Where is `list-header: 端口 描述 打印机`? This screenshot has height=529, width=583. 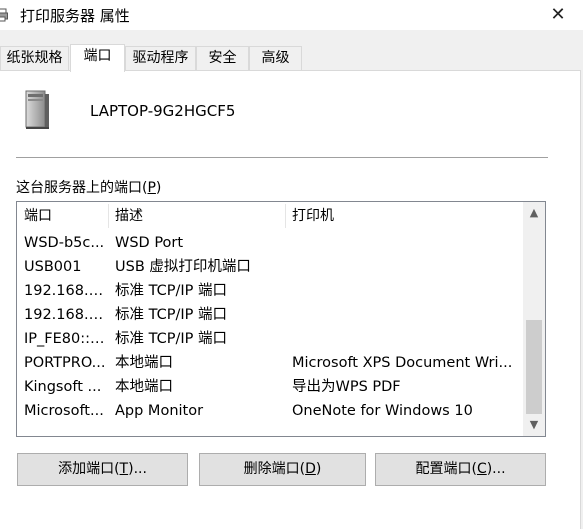
list-header: 端口 描述 打印机 is located at coordinates (269, 216).